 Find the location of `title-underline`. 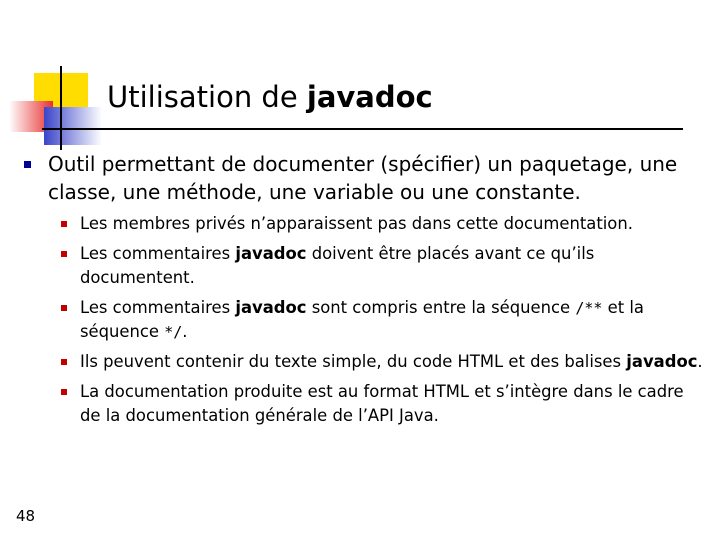

title-underline is located at coordinates (362, 129).